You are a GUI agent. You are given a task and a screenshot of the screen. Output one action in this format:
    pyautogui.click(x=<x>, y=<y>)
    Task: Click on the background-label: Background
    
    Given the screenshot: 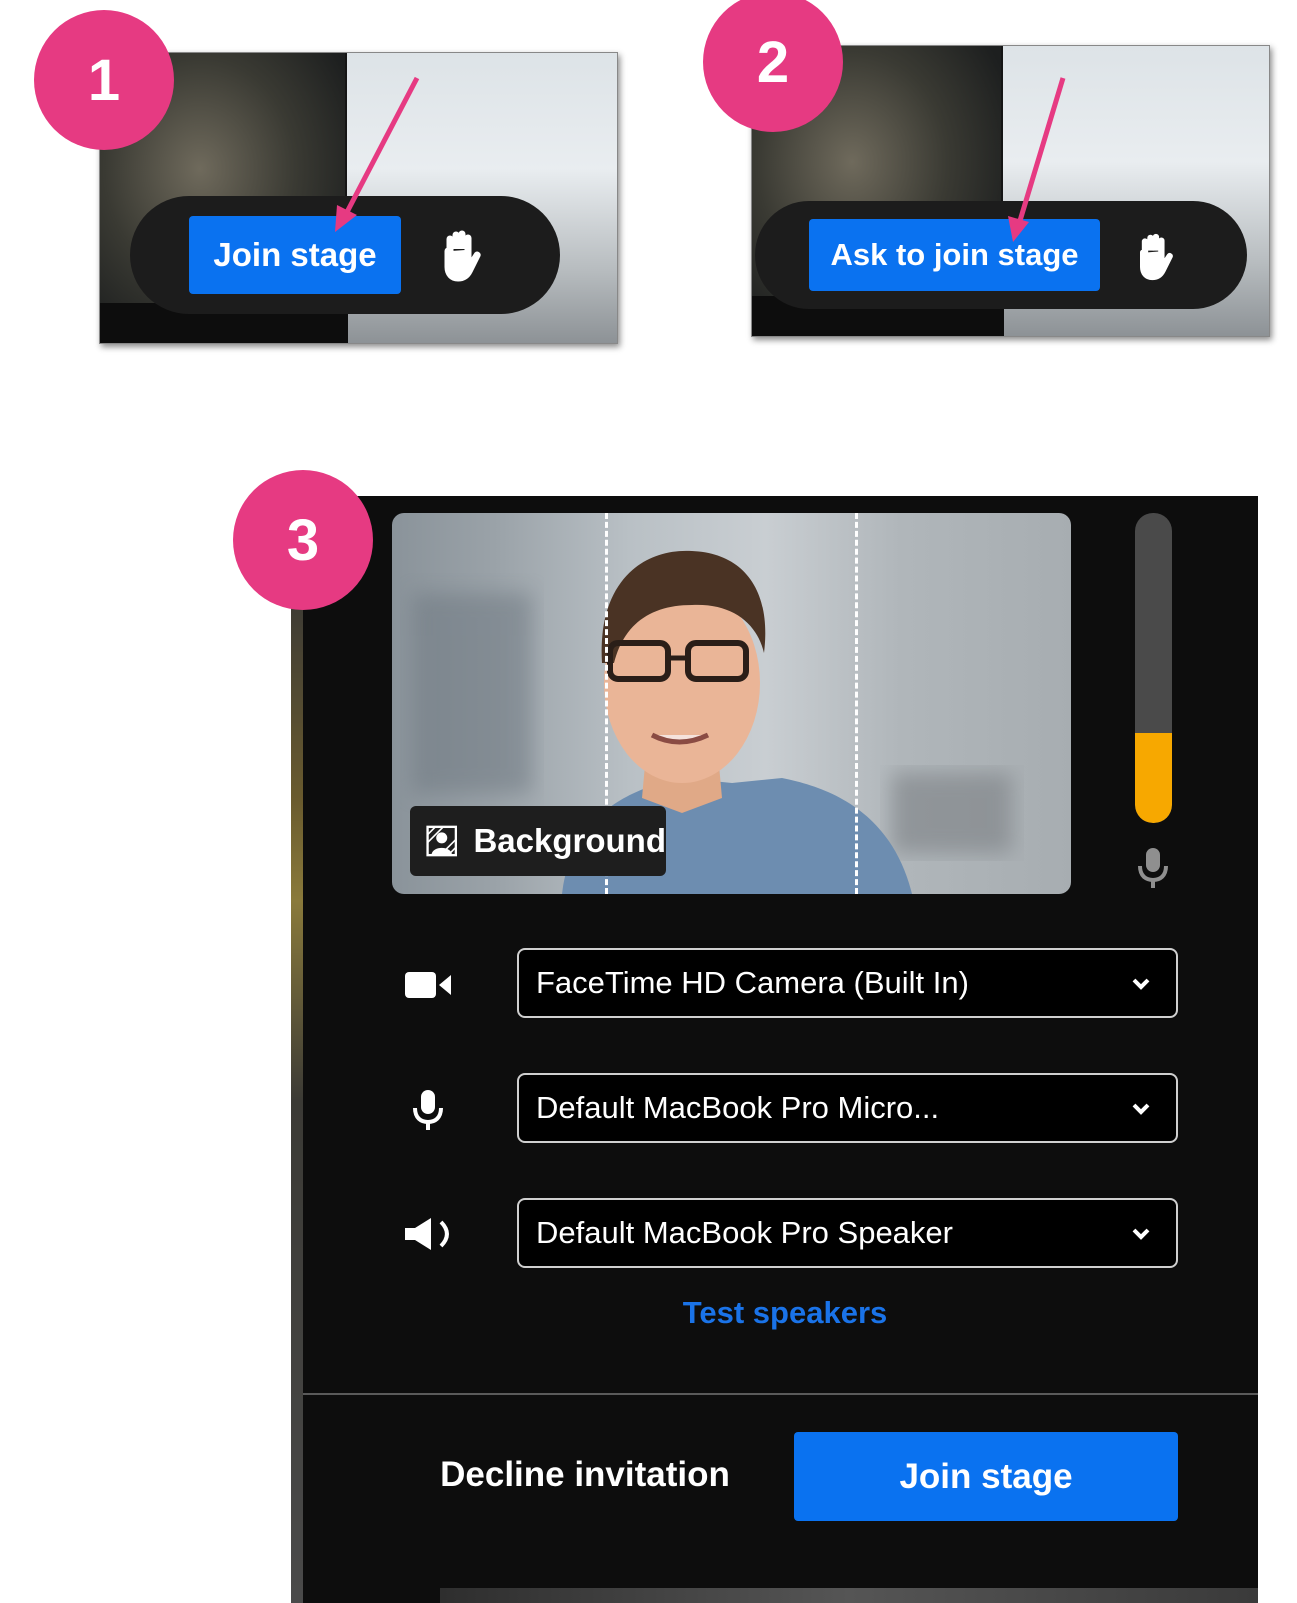 What is the action you would take?
    pyautogui.click(x=569, y=840)
    